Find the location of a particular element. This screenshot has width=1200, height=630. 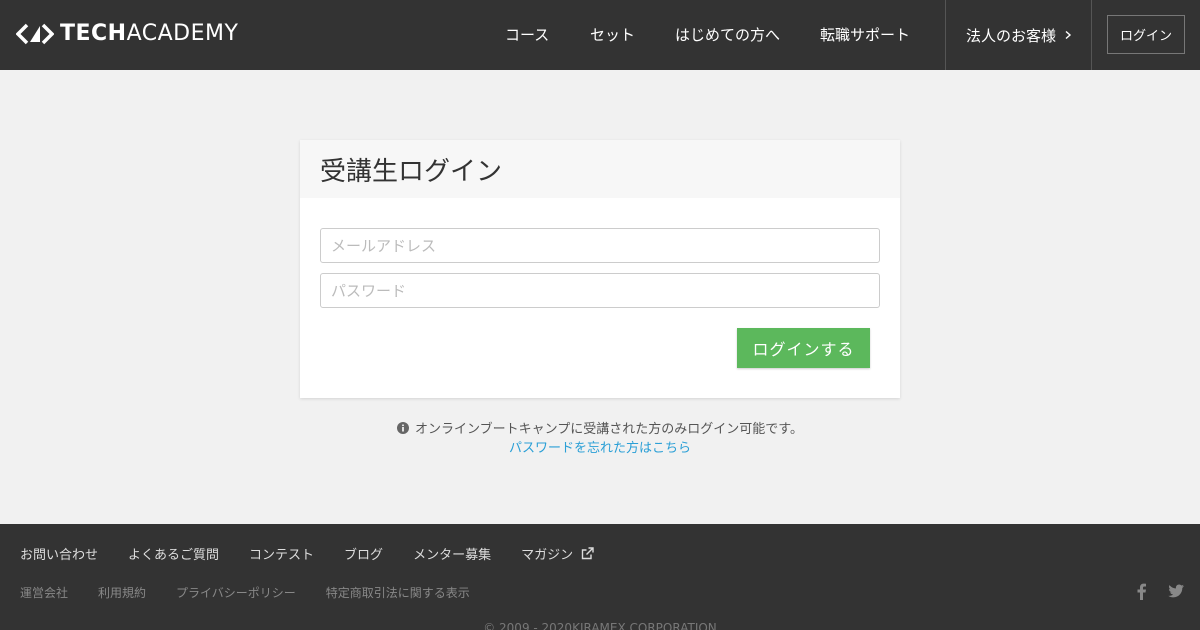

nav-corporate: 法人のお客様 is located at coordinates (1018, 35).